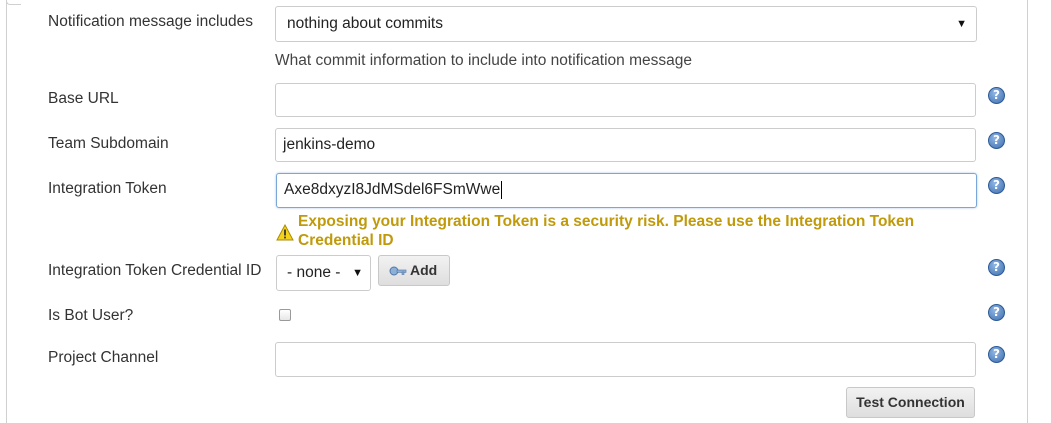  What do you see at coordinates (285, 232) in the screenshot?
I see `warning-icon` at bounding box center [285, 232].